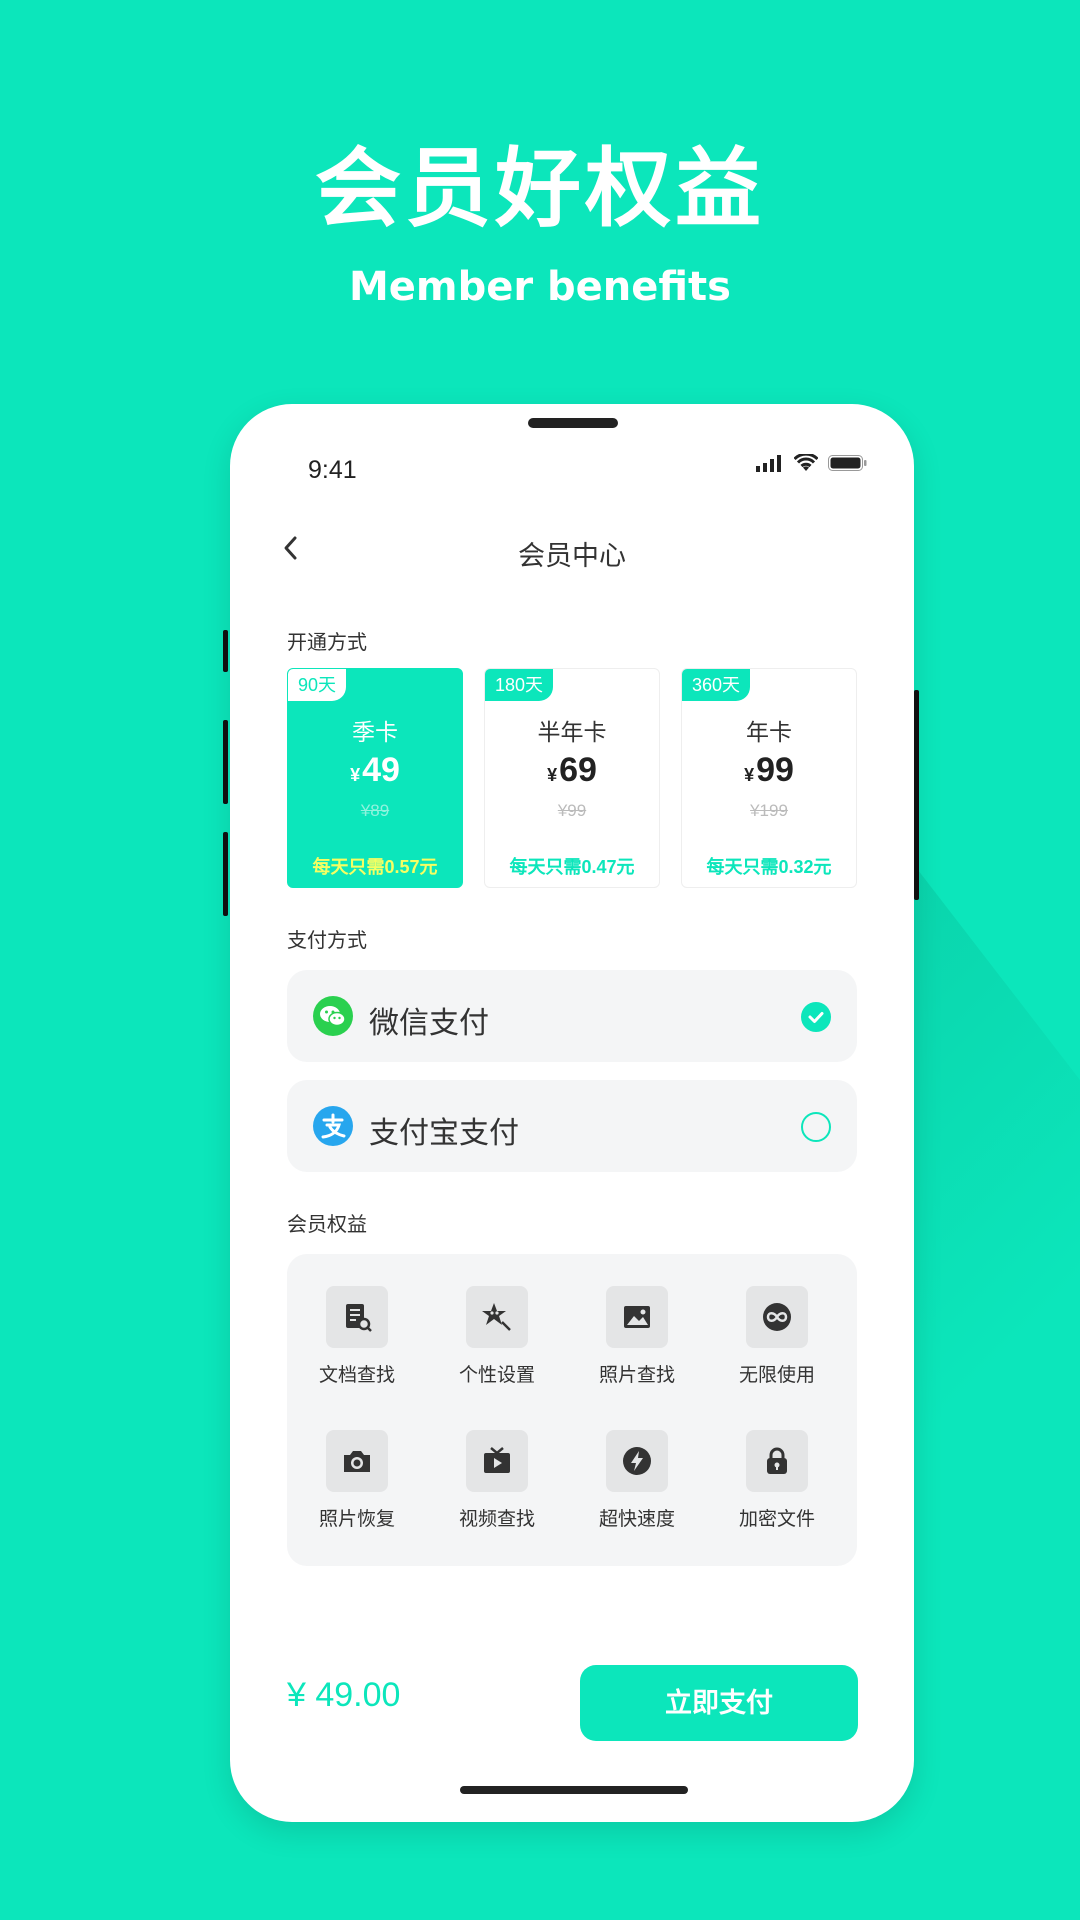 The image size is (1080, 1920). What do you see at coordinates (357, 1317) in the screenshot?
I see `document-search-icon` at bounding box center [357, 1317].